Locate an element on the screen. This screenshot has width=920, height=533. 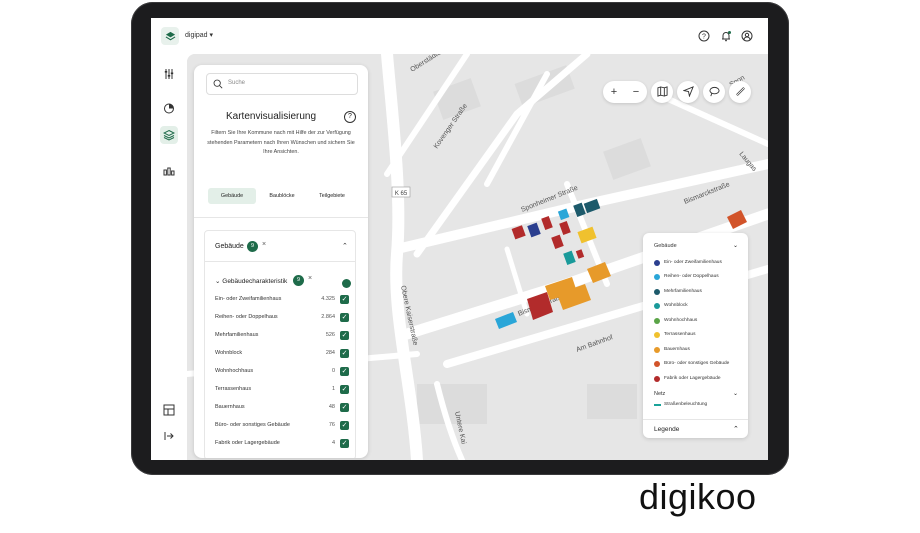
locate-icon is located at coordinates (688, 92).